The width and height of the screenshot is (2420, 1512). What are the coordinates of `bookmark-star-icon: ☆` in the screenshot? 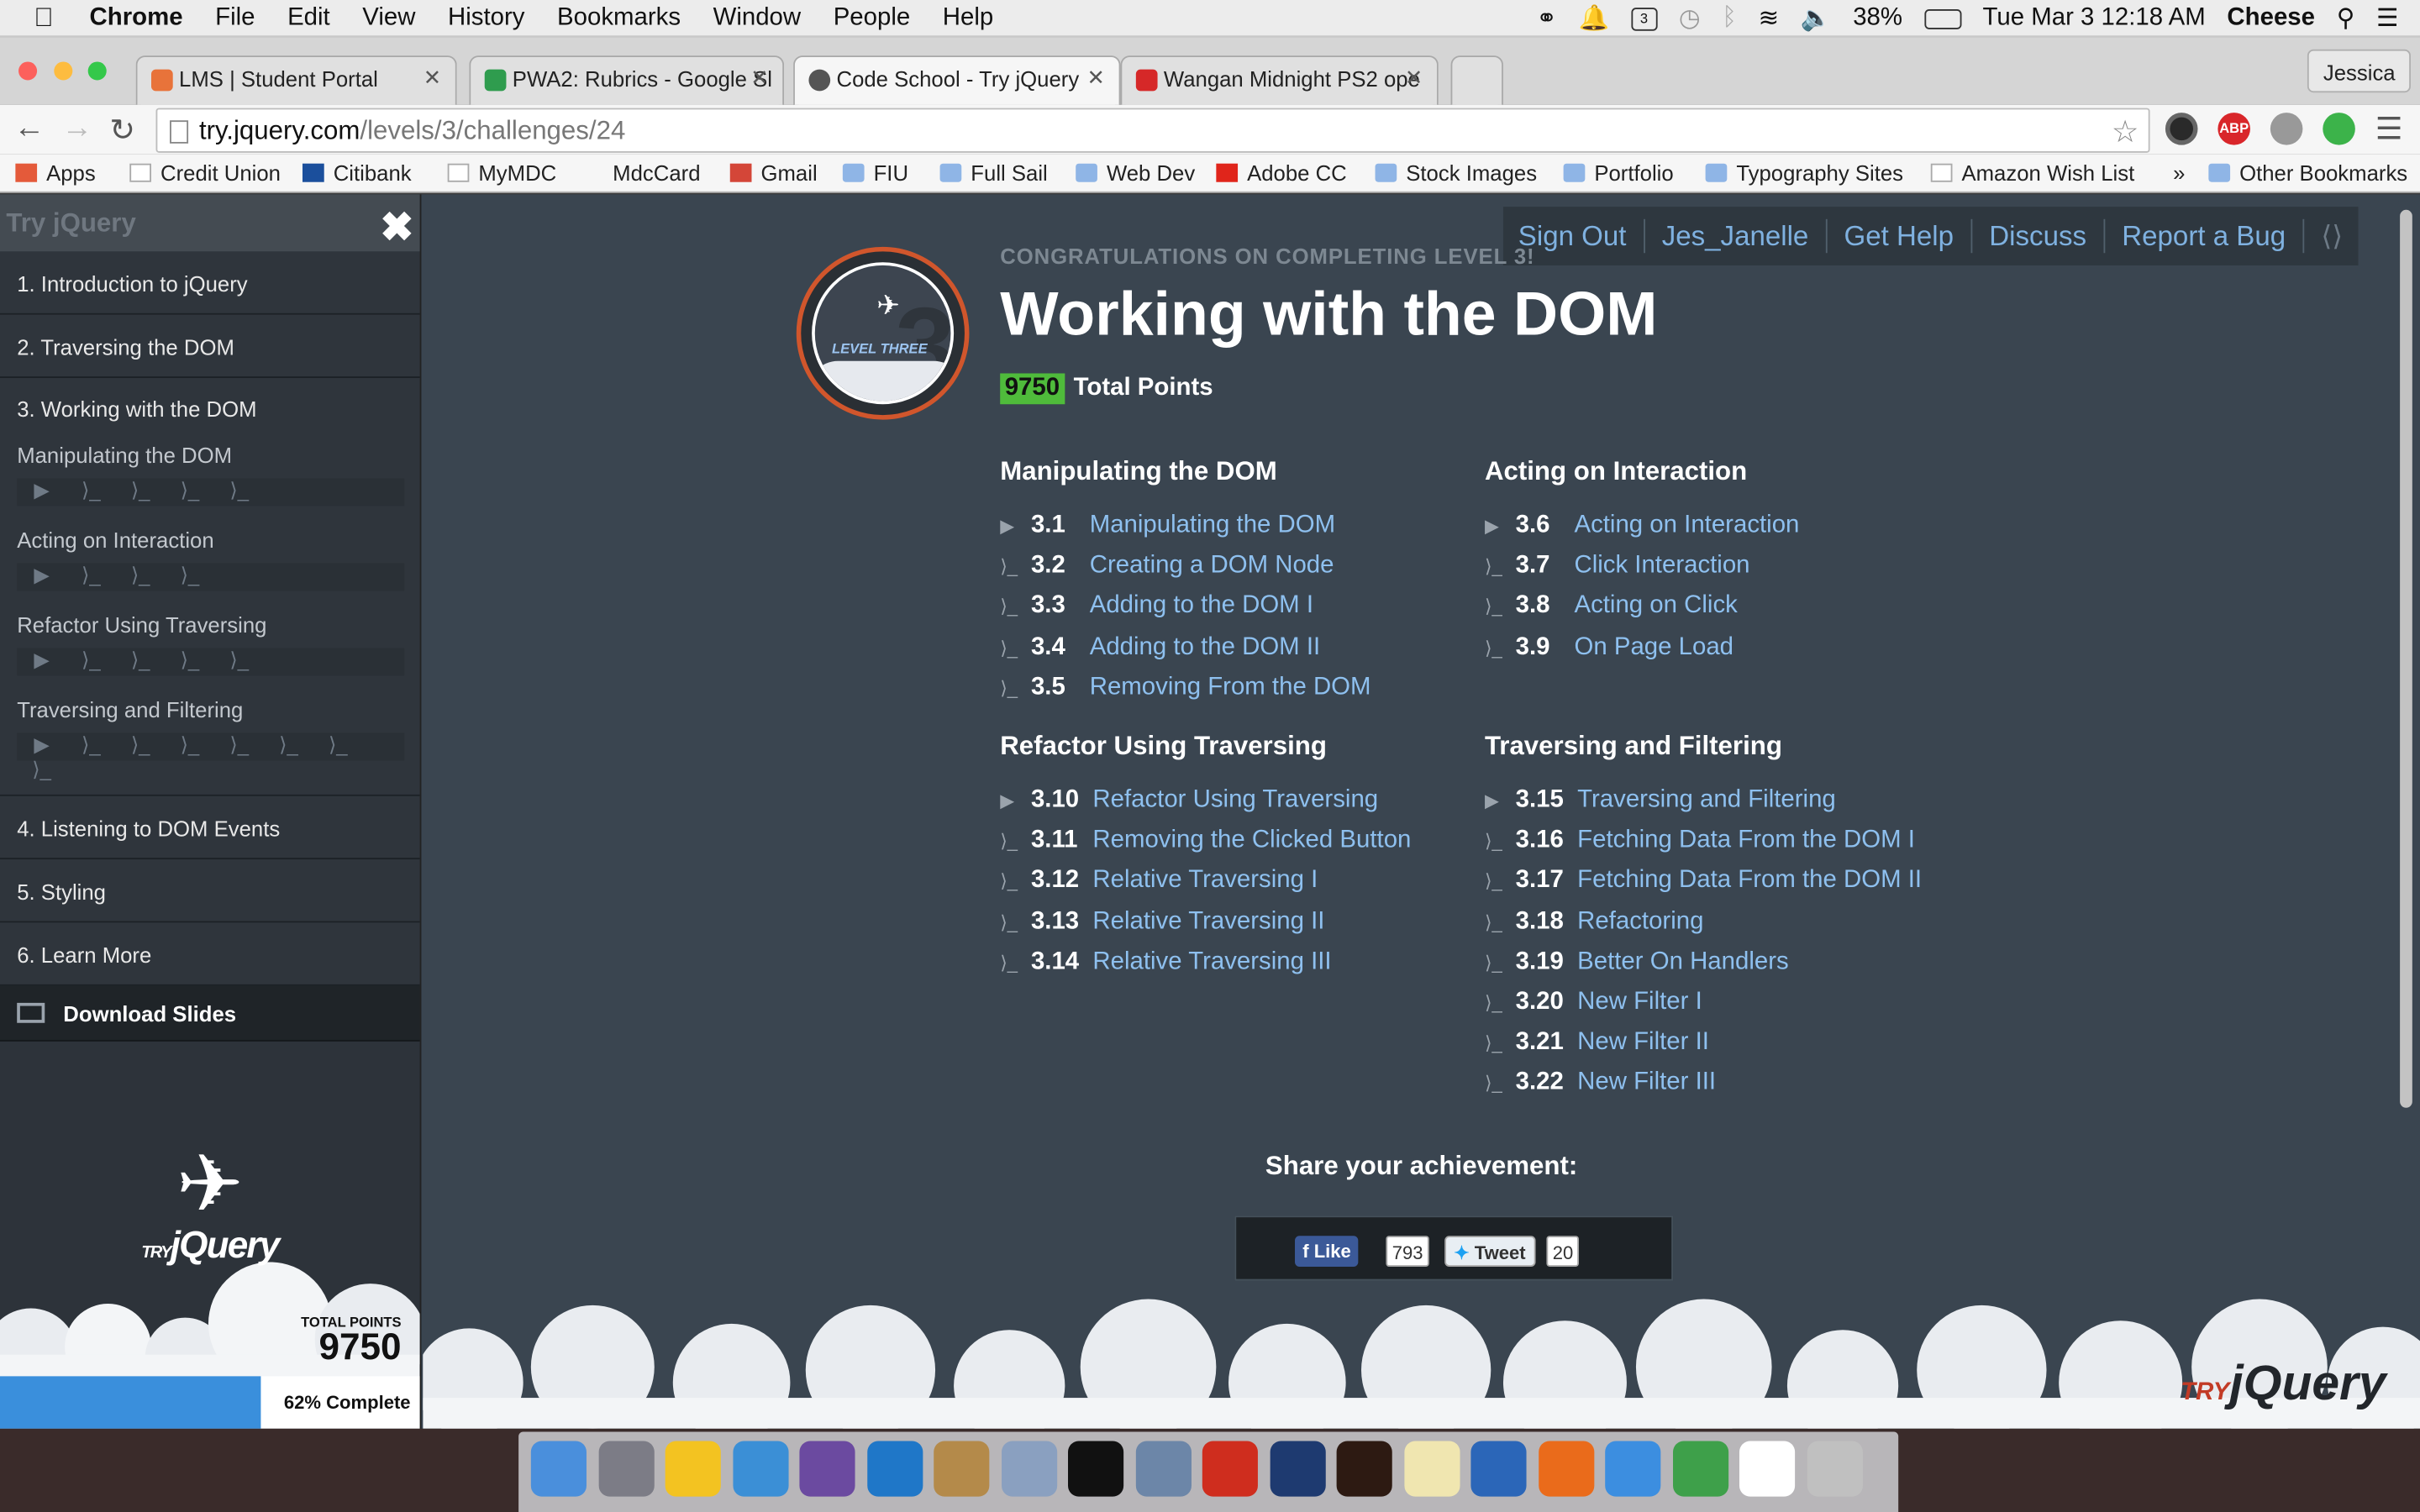 It's located at (2125, 132).